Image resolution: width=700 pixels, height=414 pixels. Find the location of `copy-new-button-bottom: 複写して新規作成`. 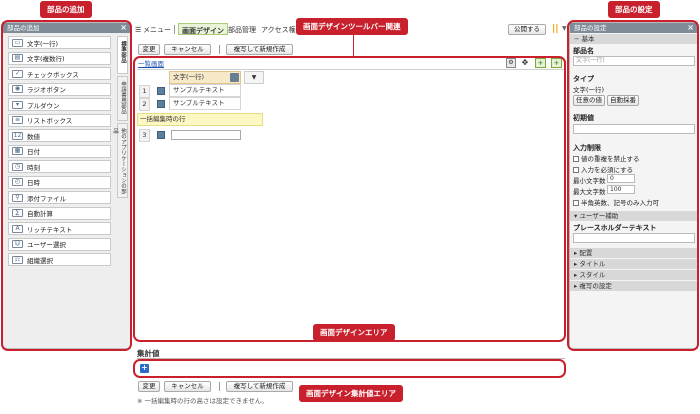

copy-new-button-bottom: 複写して新規作成 is located at coordinates (259, 386).